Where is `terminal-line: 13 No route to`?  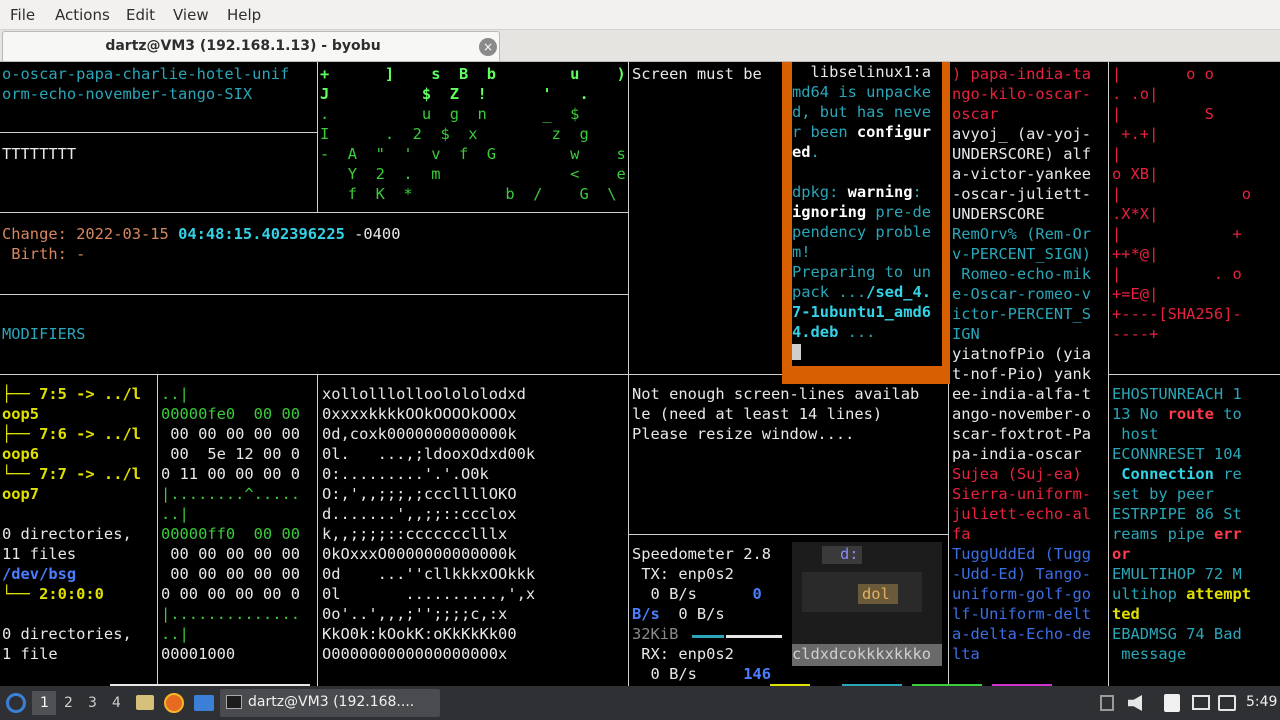 terminal-line: 13 No route to is located at coordinates (1195, 414).